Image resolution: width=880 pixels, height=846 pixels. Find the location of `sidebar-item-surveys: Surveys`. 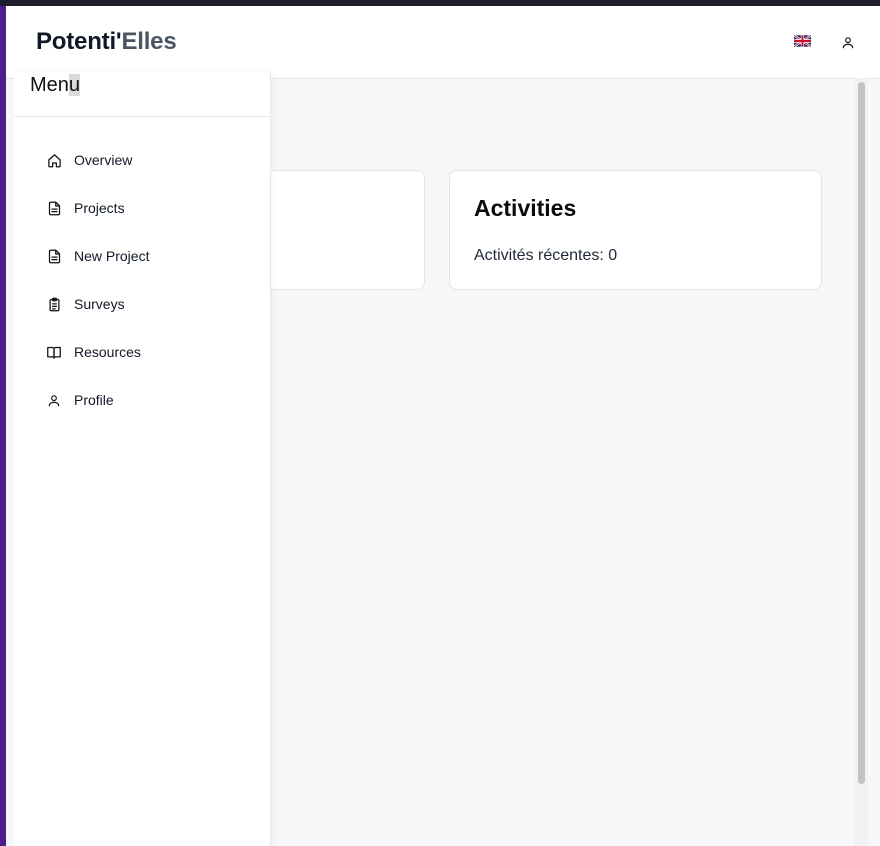

sidebar-item-surveys: Surveys is located at coordinates (142, 304).